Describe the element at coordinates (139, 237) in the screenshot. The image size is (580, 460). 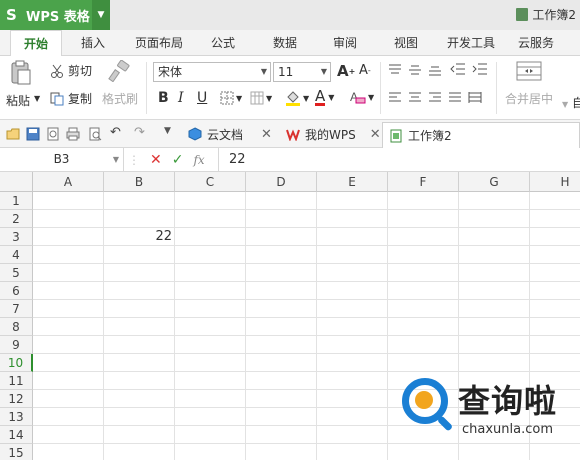
I see `cell-b3: 22` at that location.